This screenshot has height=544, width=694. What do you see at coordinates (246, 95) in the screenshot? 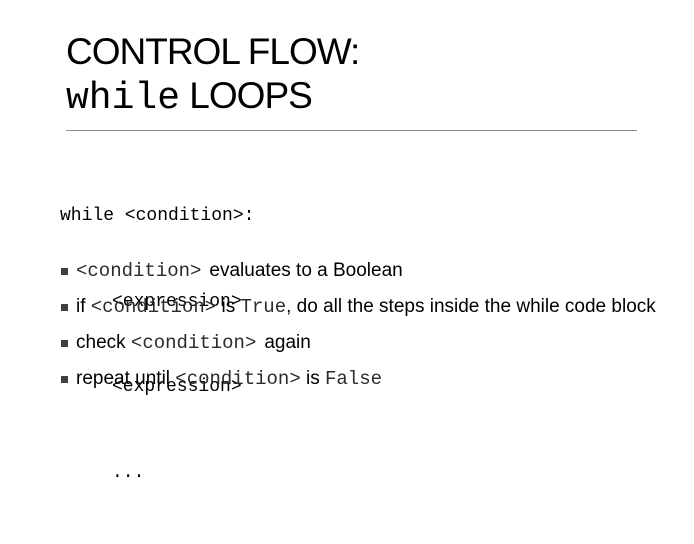
I see `title-suffix: LOOPS` at bounding box center [246, 95].